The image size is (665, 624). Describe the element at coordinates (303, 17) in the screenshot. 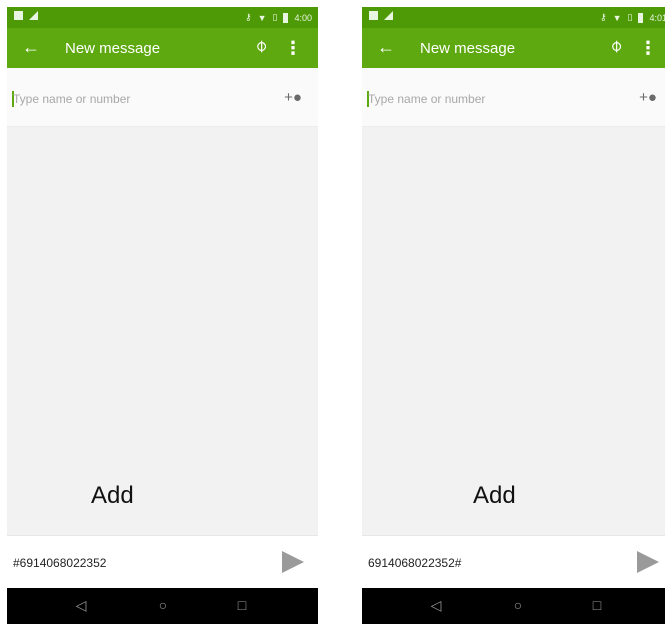

I see `status-time: 4:00` at that location.